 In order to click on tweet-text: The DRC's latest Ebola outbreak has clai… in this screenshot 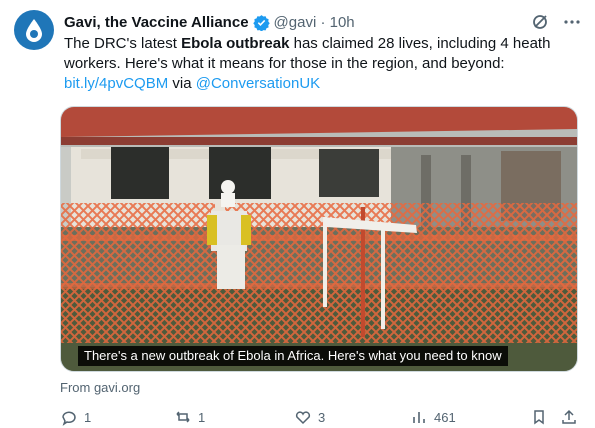, I will do `click(324, 64)`.